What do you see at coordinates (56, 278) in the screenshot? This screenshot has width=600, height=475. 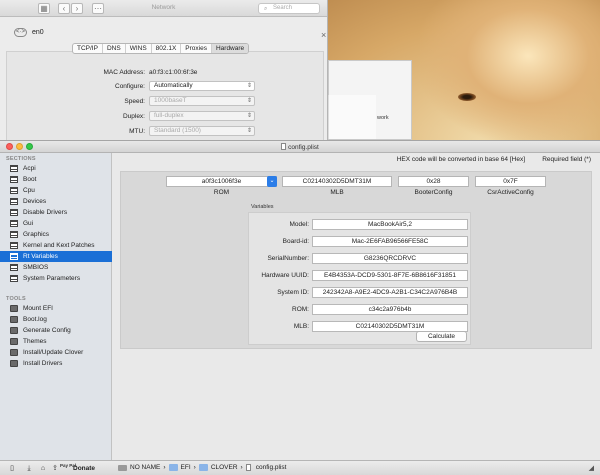 I see `sidebar-item-system-parameters: System Parameters` at bounding box center [56, 278].